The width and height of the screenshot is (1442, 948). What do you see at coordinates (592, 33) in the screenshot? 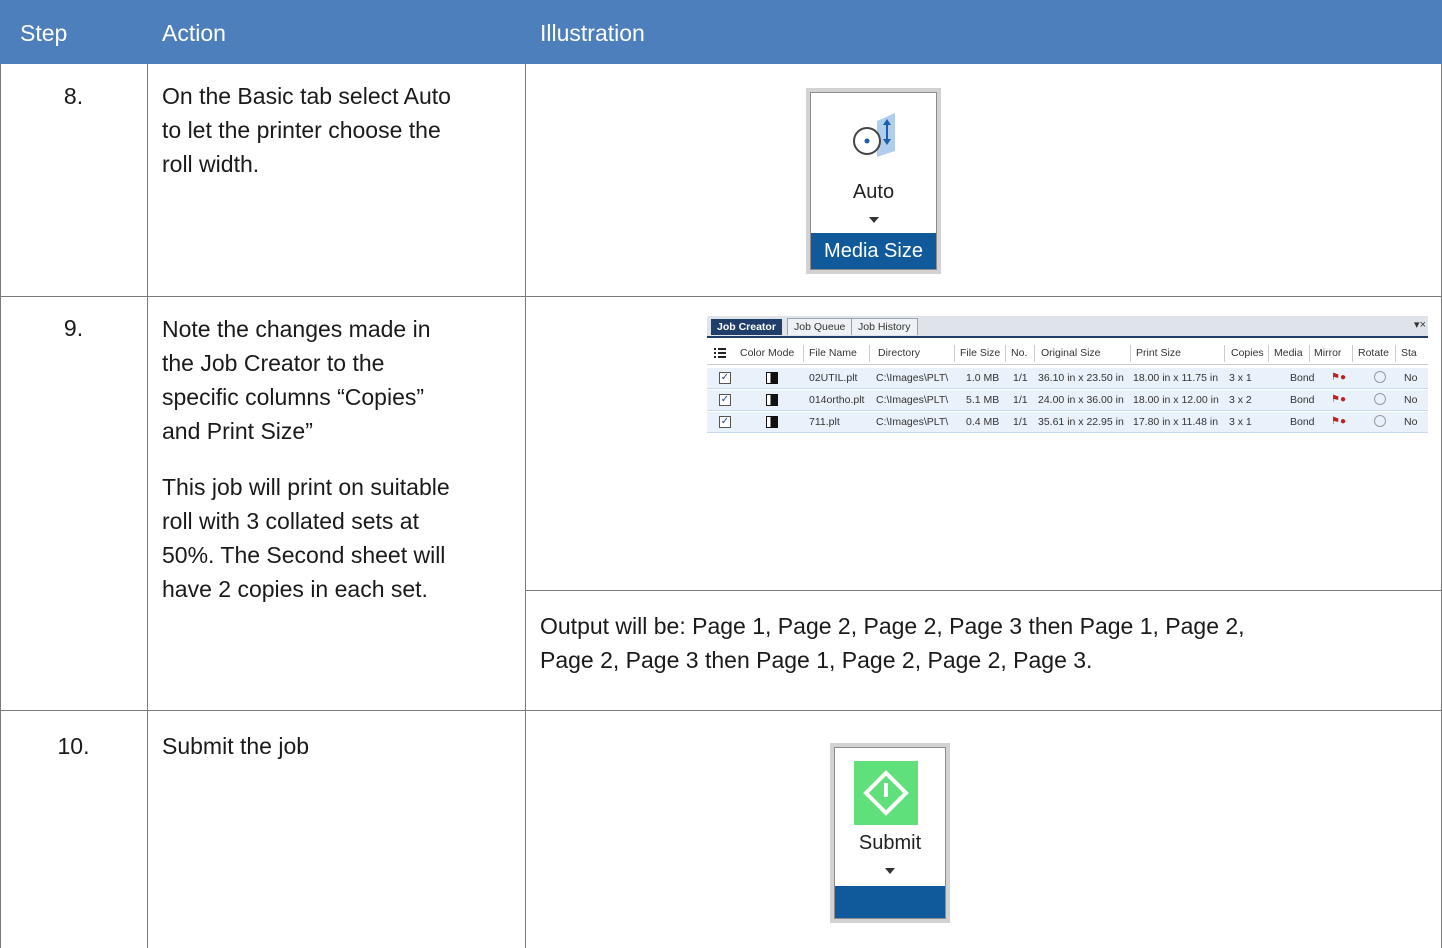
I see `header-illustration: Illustration` at bounding box center [592, 33].